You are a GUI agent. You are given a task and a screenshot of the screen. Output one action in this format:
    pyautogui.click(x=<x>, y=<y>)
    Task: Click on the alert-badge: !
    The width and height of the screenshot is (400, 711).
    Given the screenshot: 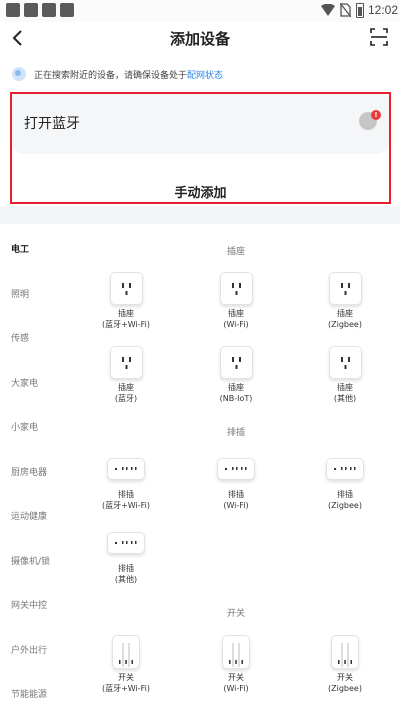 What is the action you would take?
    pyautogui.click(x=376, y=115)
    